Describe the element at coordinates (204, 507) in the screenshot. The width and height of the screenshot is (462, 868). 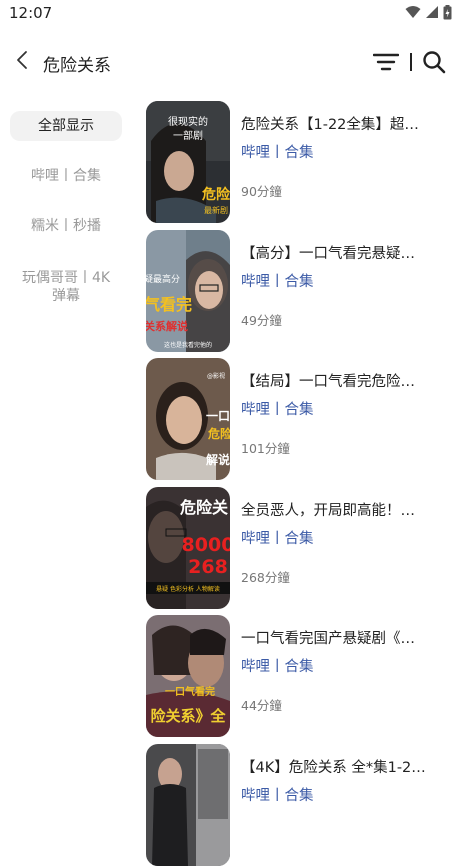
I see `thumb-caption: 危险关` at that location.